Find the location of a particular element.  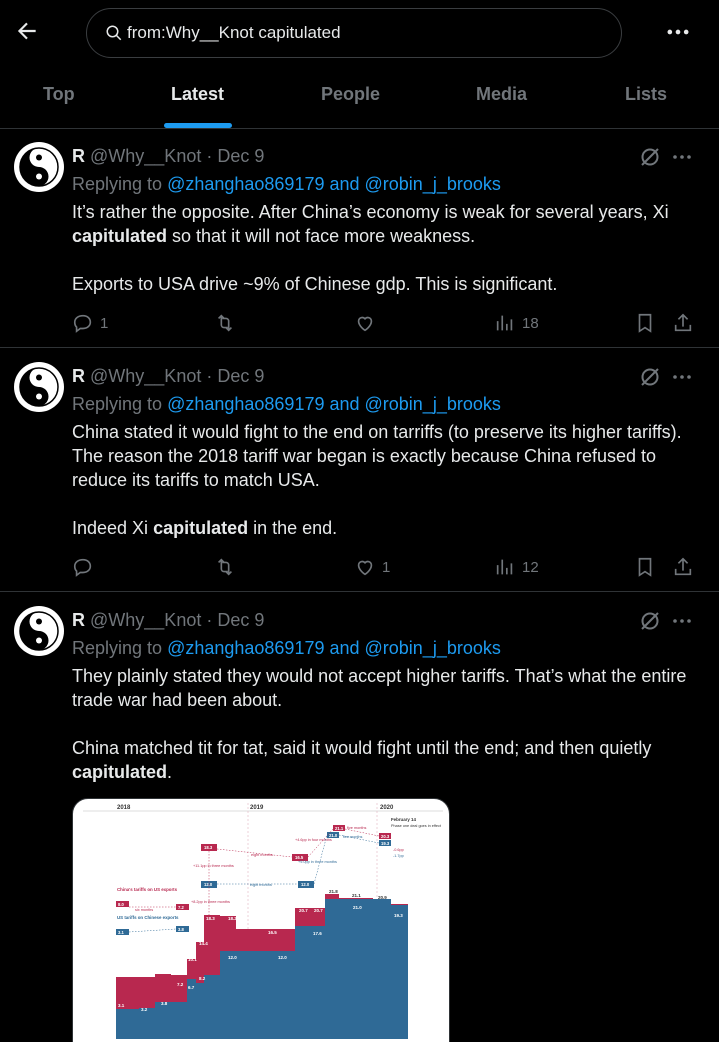

chart-note: -1.7pp is located at coordinates (398, 856).